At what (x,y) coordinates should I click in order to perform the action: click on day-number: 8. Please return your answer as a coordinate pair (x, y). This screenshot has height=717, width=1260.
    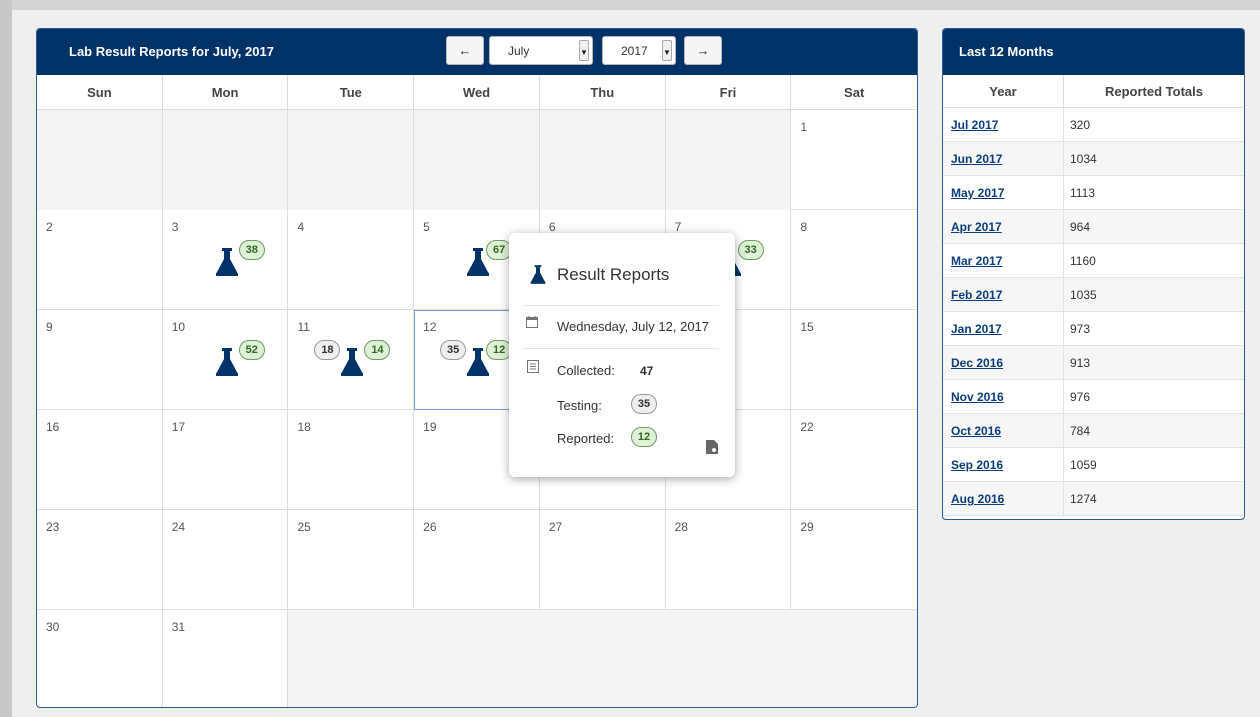
    Looking at the image, I should click on (803, 227).